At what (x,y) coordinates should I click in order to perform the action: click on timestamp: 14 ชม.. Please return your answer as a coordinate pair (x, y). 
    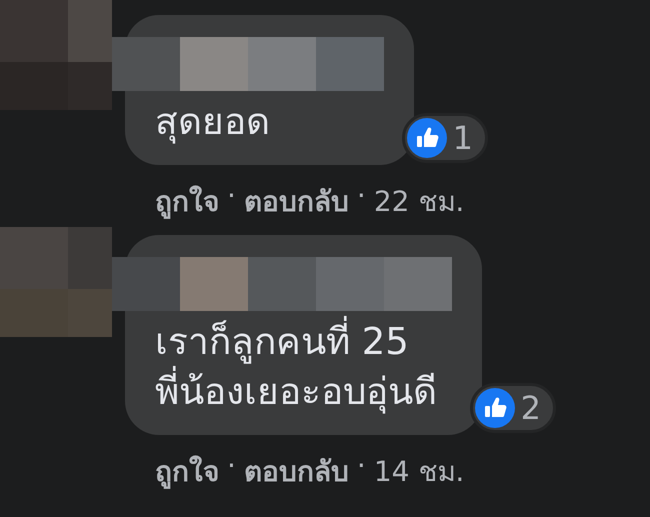
    Looking at the image, I should click on (419, 472).